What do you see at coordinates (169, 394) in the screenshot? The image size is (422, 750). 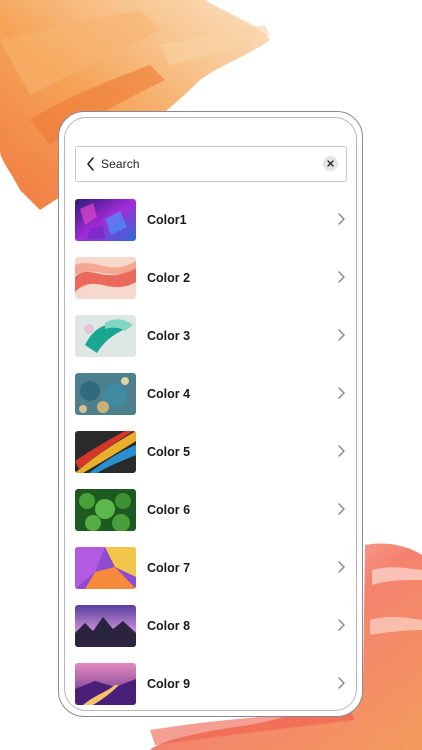 I see `item-label: Color 4` at bounding box center [169, 394].